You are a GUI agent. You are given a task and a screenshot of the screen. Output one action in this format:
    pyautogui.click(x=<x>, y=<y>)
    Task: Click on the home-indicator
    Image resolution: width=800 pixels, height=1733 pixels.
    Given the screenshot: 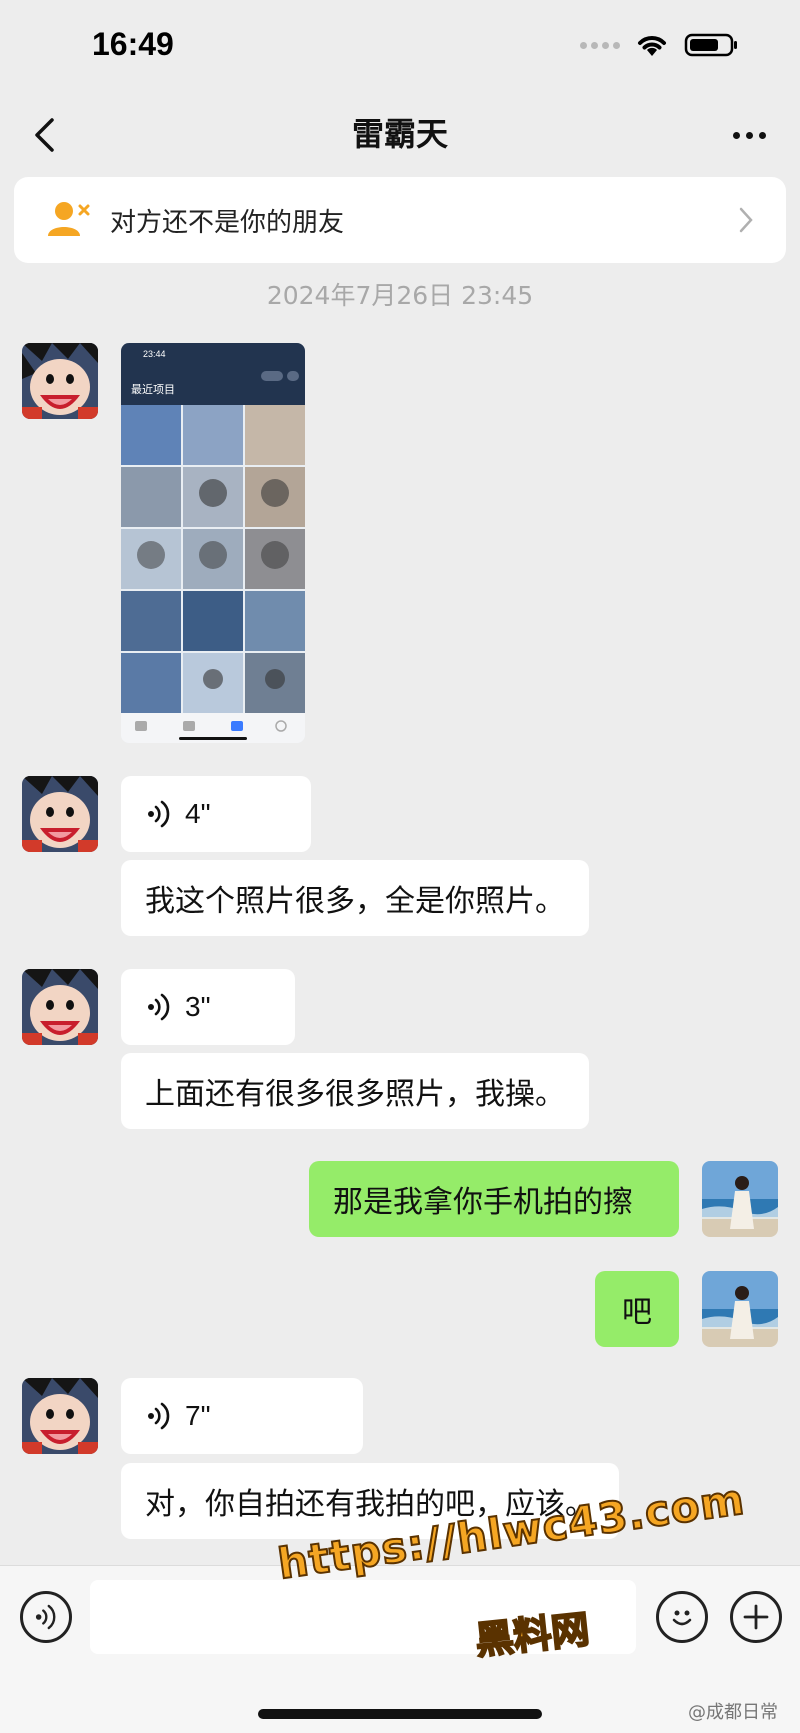 What is the action you would take?
    pyautogui.click(x=400, y=1714)
    